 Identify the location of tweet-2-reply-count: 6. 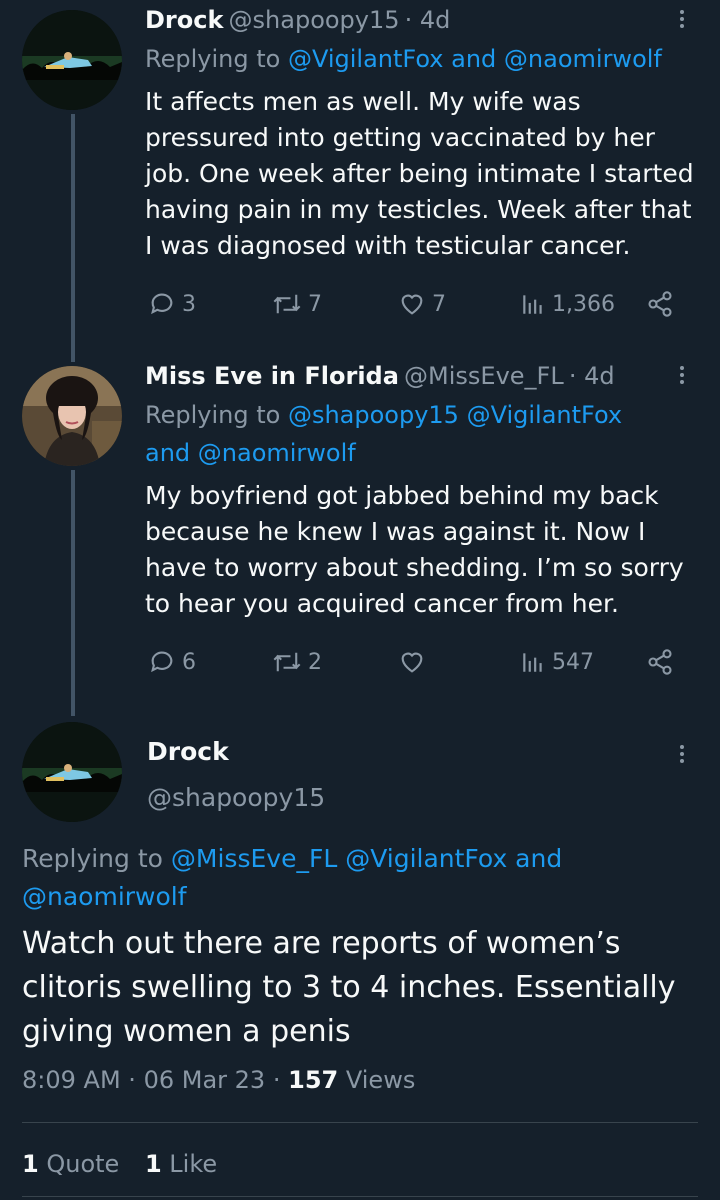
(189, 662).